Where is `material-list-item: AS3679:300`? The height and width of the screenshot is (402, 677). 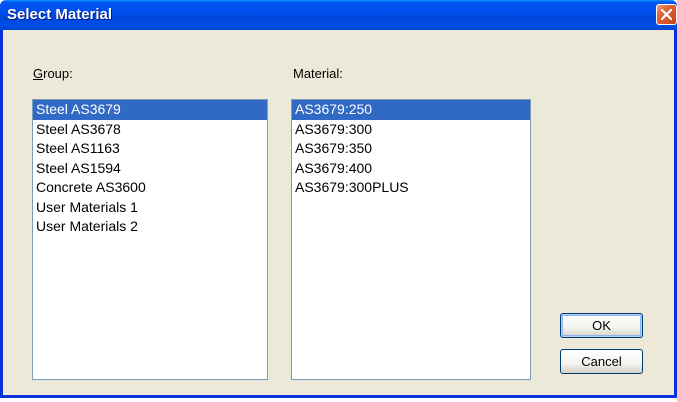
material-list-item: AS3679:300 is located at coordinates (411, 130).